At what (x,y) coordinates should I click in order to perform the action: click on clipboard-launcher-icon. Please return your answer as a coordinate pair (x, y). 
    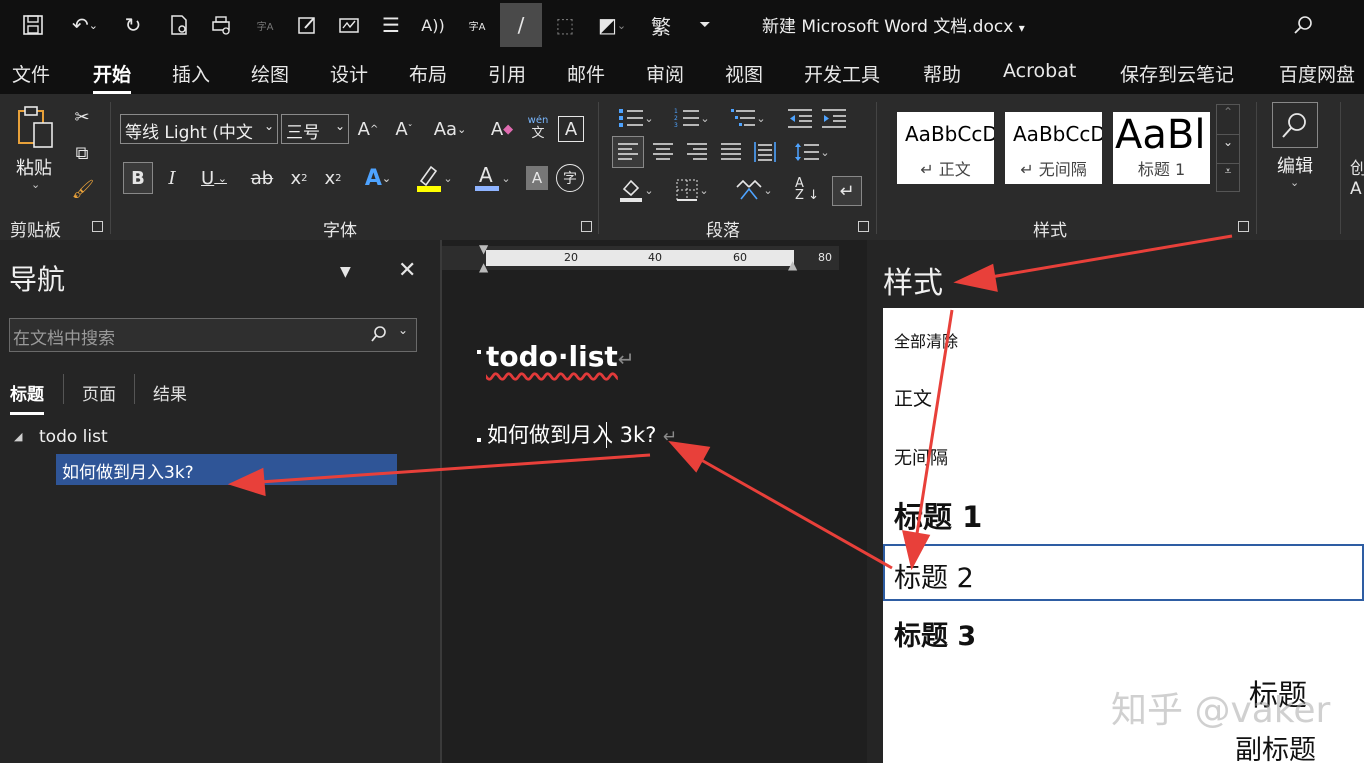
    Looking at the image, I should click on (97, 226).